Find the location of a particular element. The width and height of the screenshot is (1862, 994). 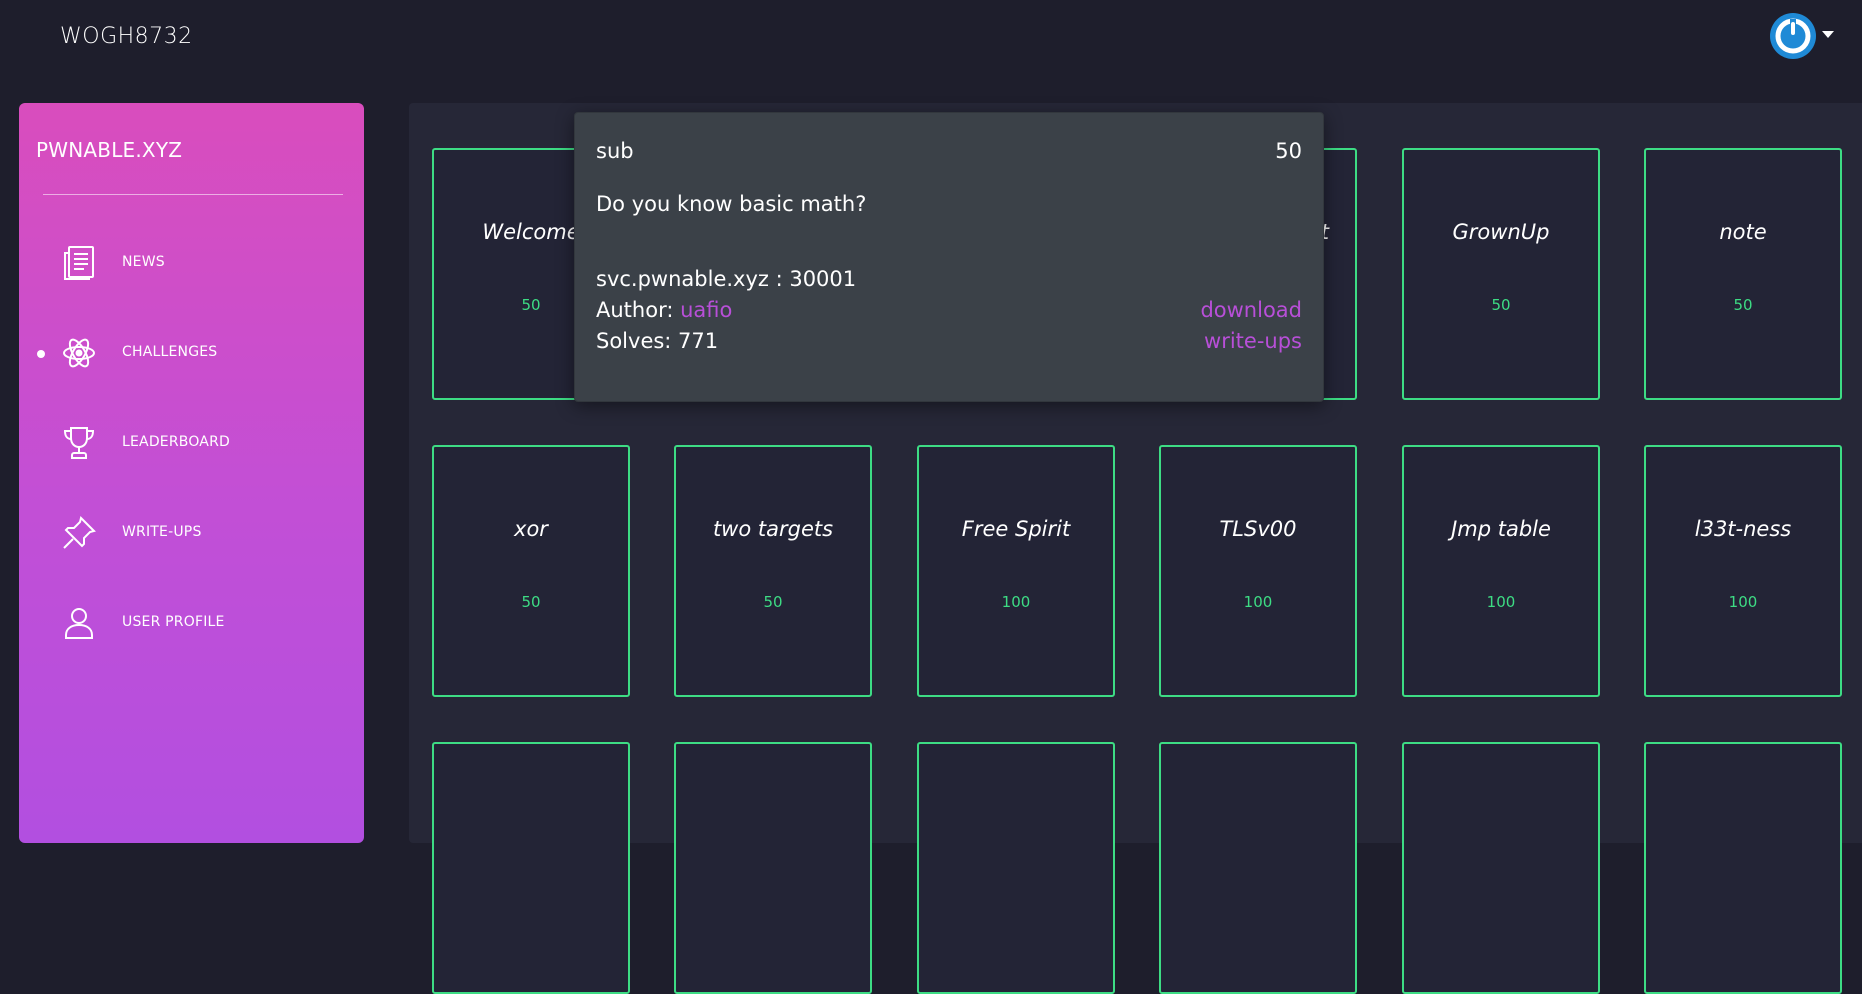

pin-icon is located at coordinates (79, 533).